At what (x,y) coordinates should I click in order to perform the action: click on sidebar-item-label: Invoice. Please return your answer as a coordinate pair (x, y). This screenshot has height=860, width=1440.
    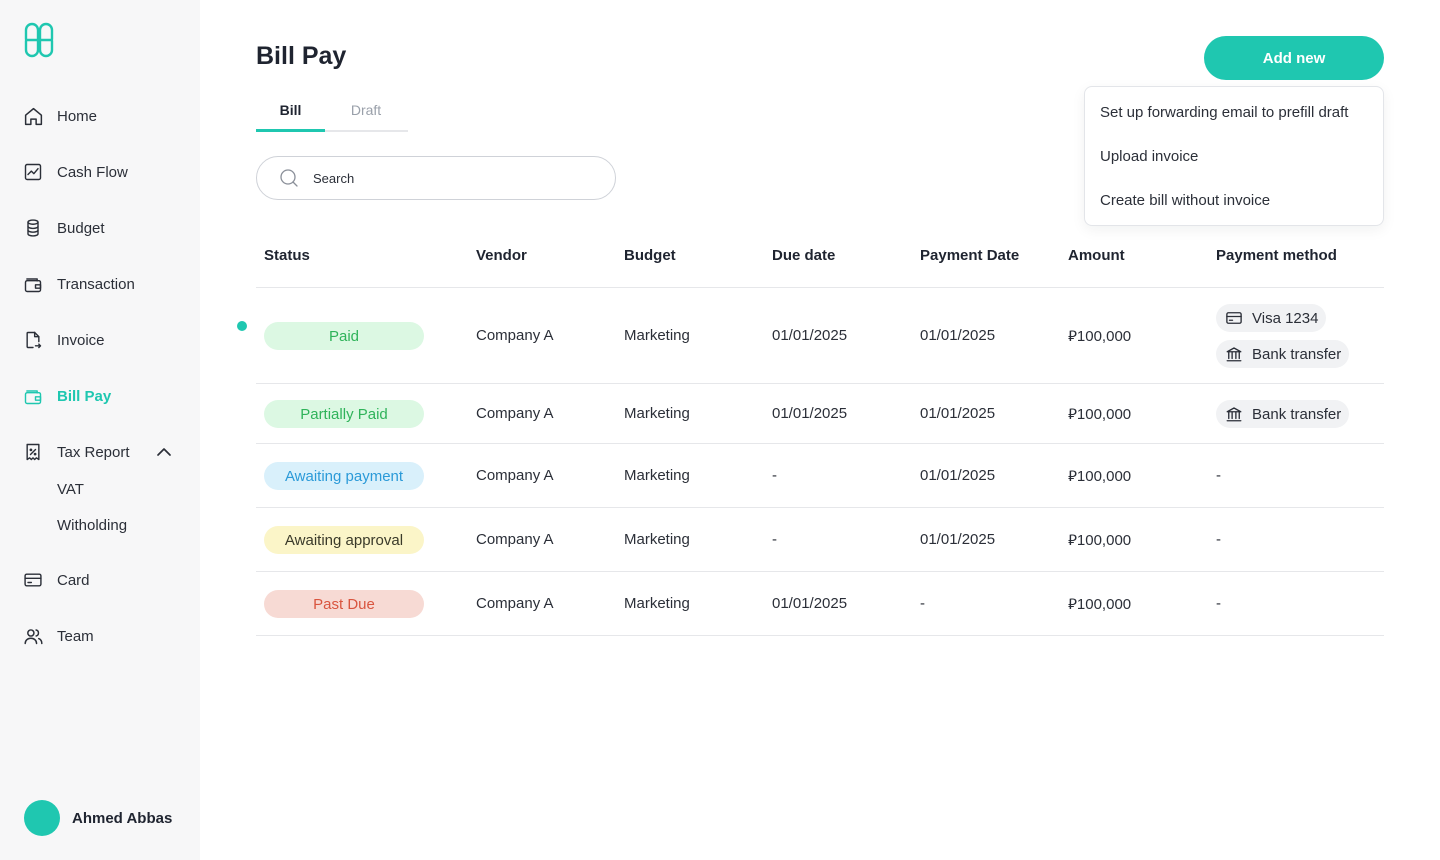
    Looking at the image, I should click on (81, 340).